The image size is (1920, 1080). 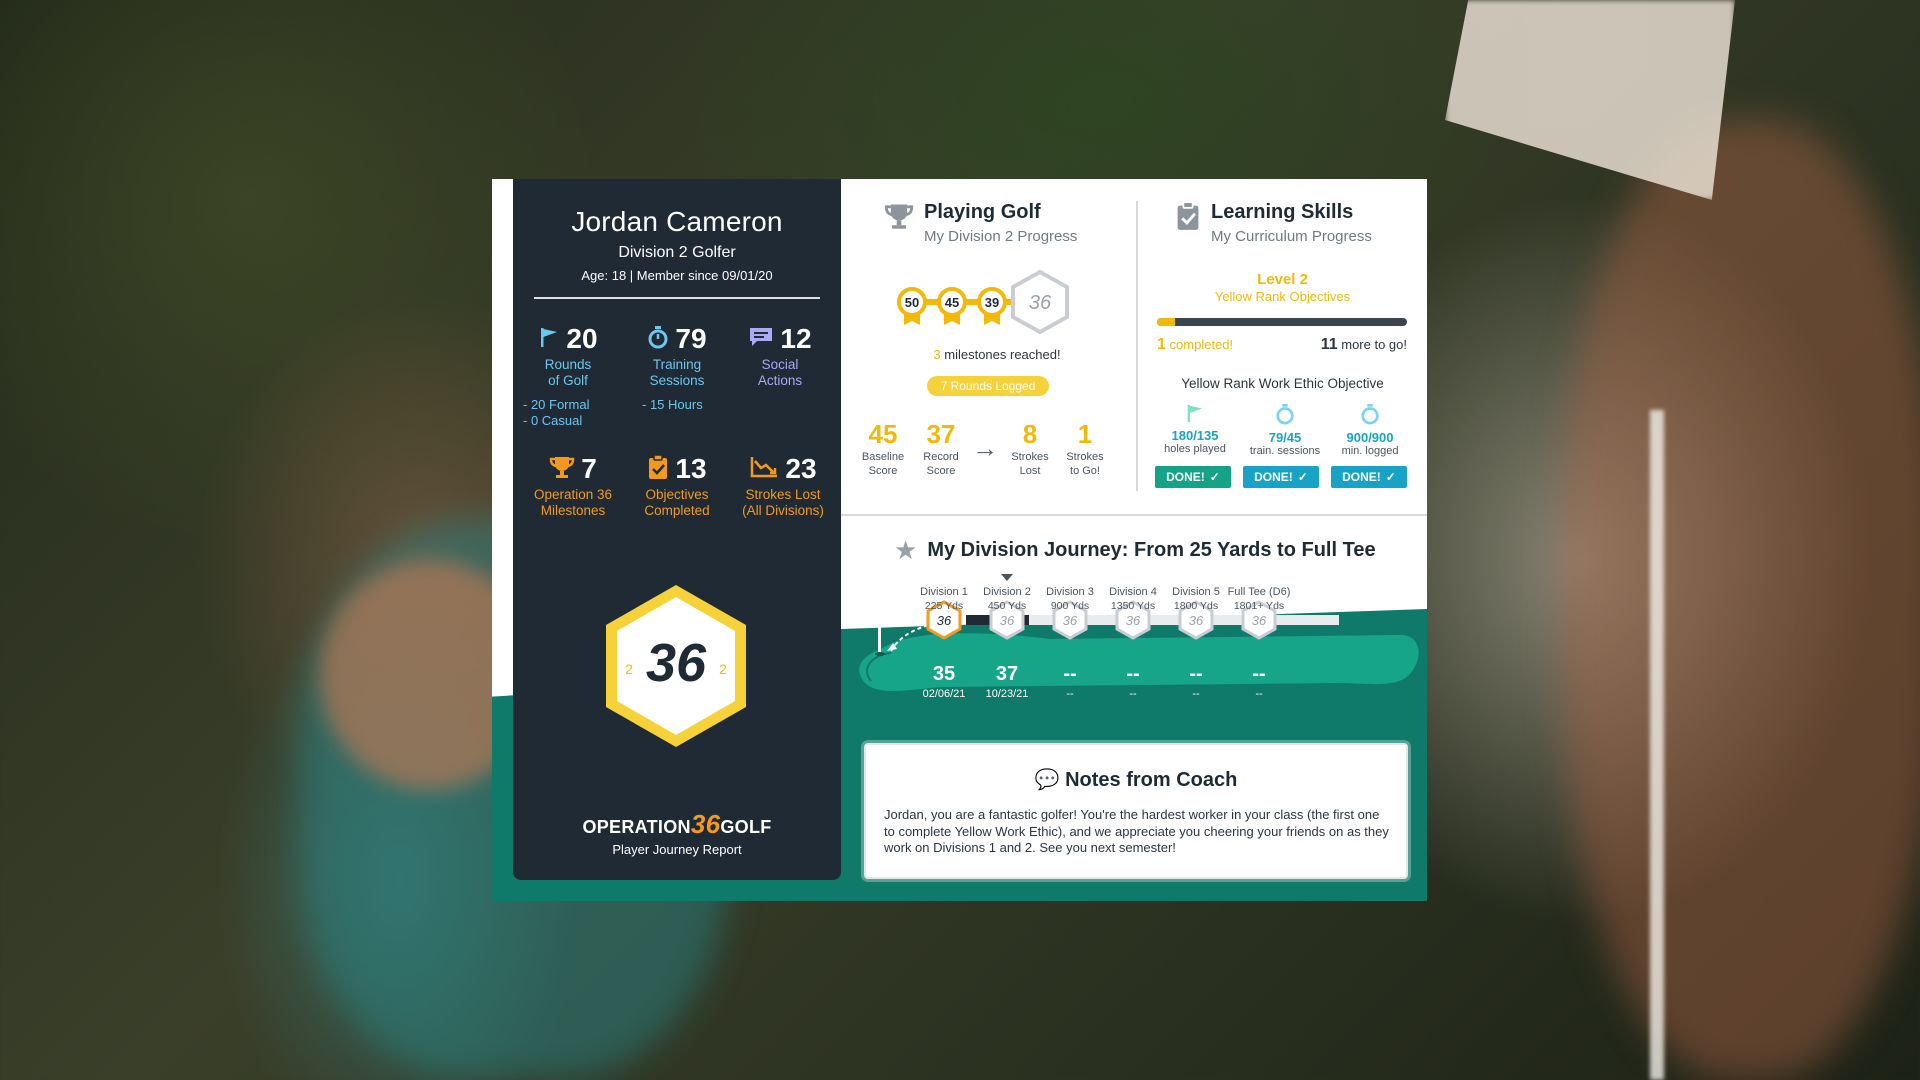 I want to click on strokes-lost: 8 Strokes Lost, so click(x=1030, y=448).